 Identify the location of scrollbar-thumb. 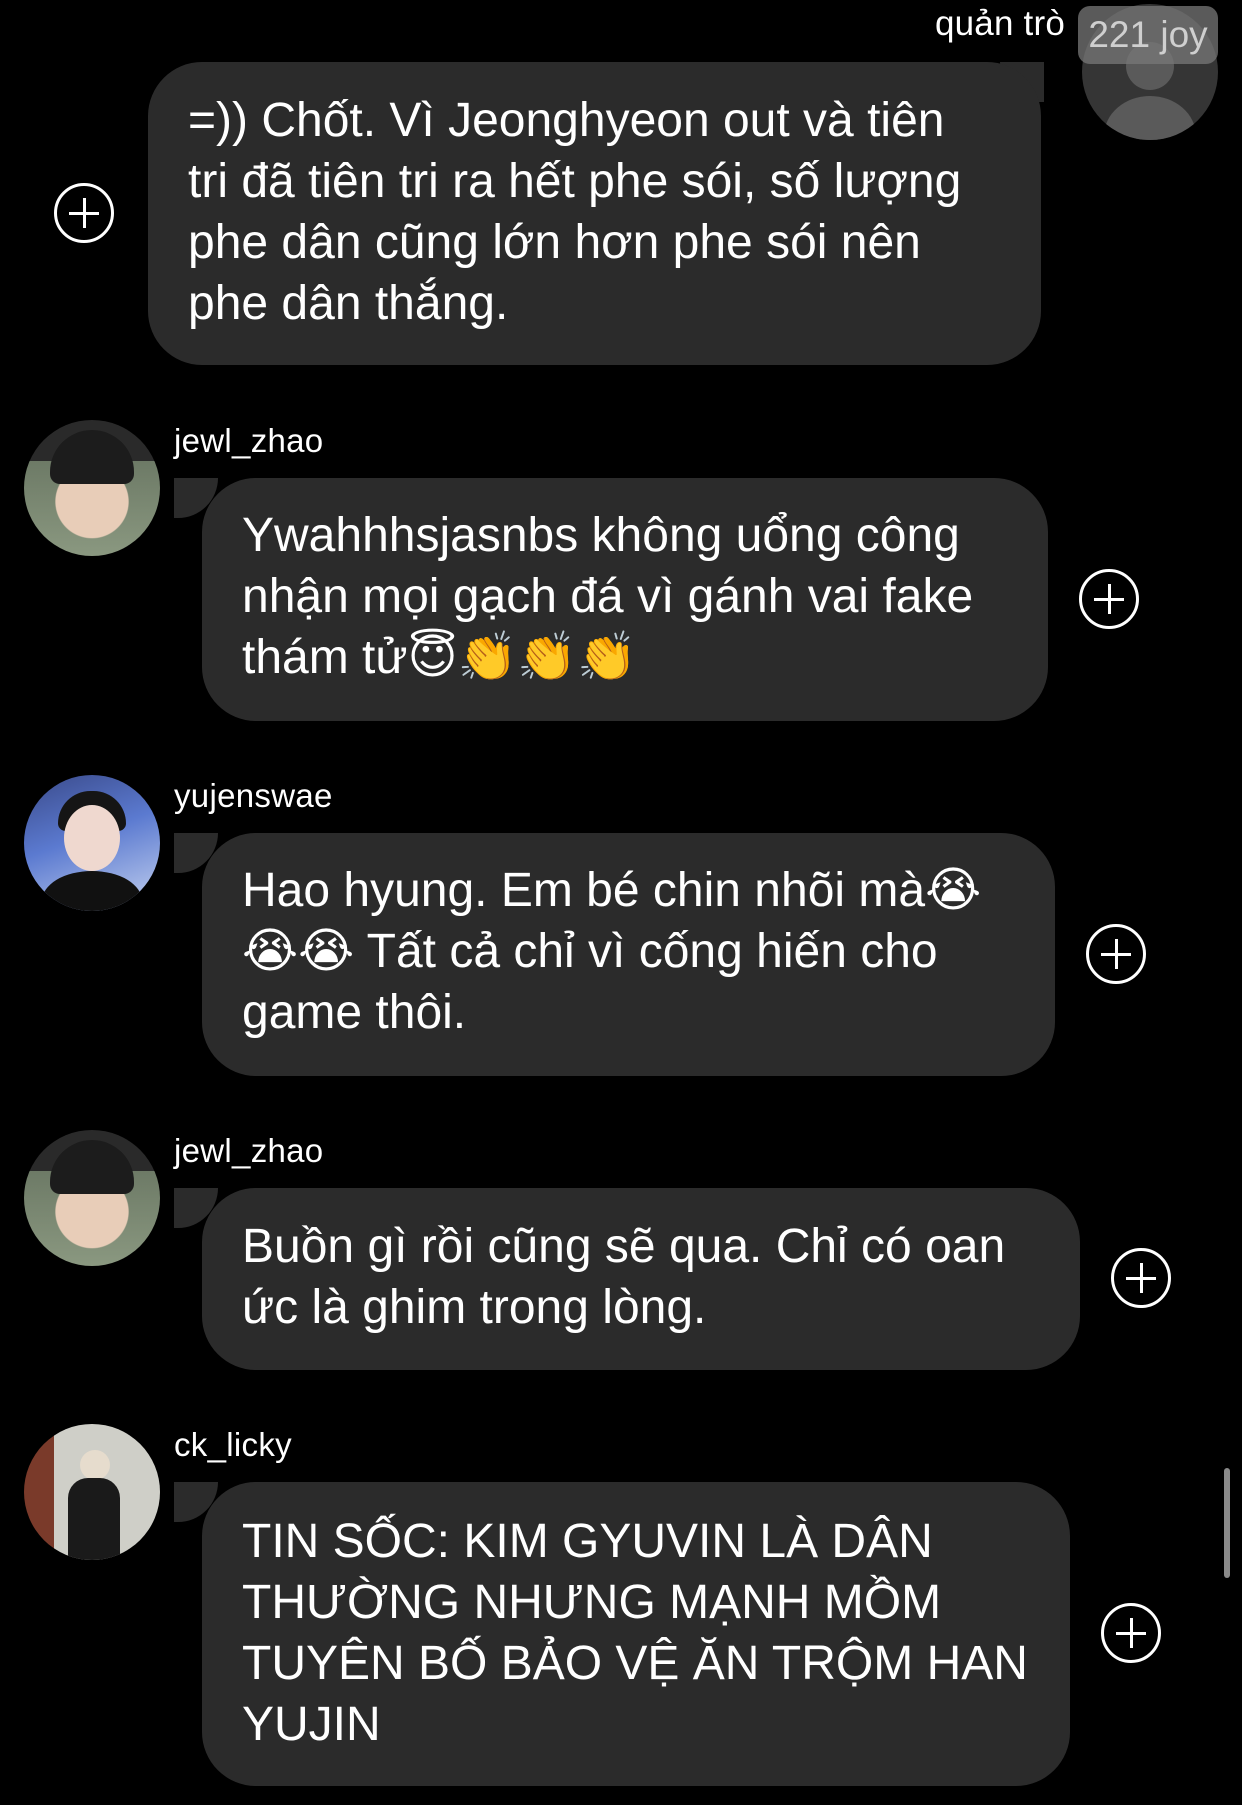
(1227, 1523).